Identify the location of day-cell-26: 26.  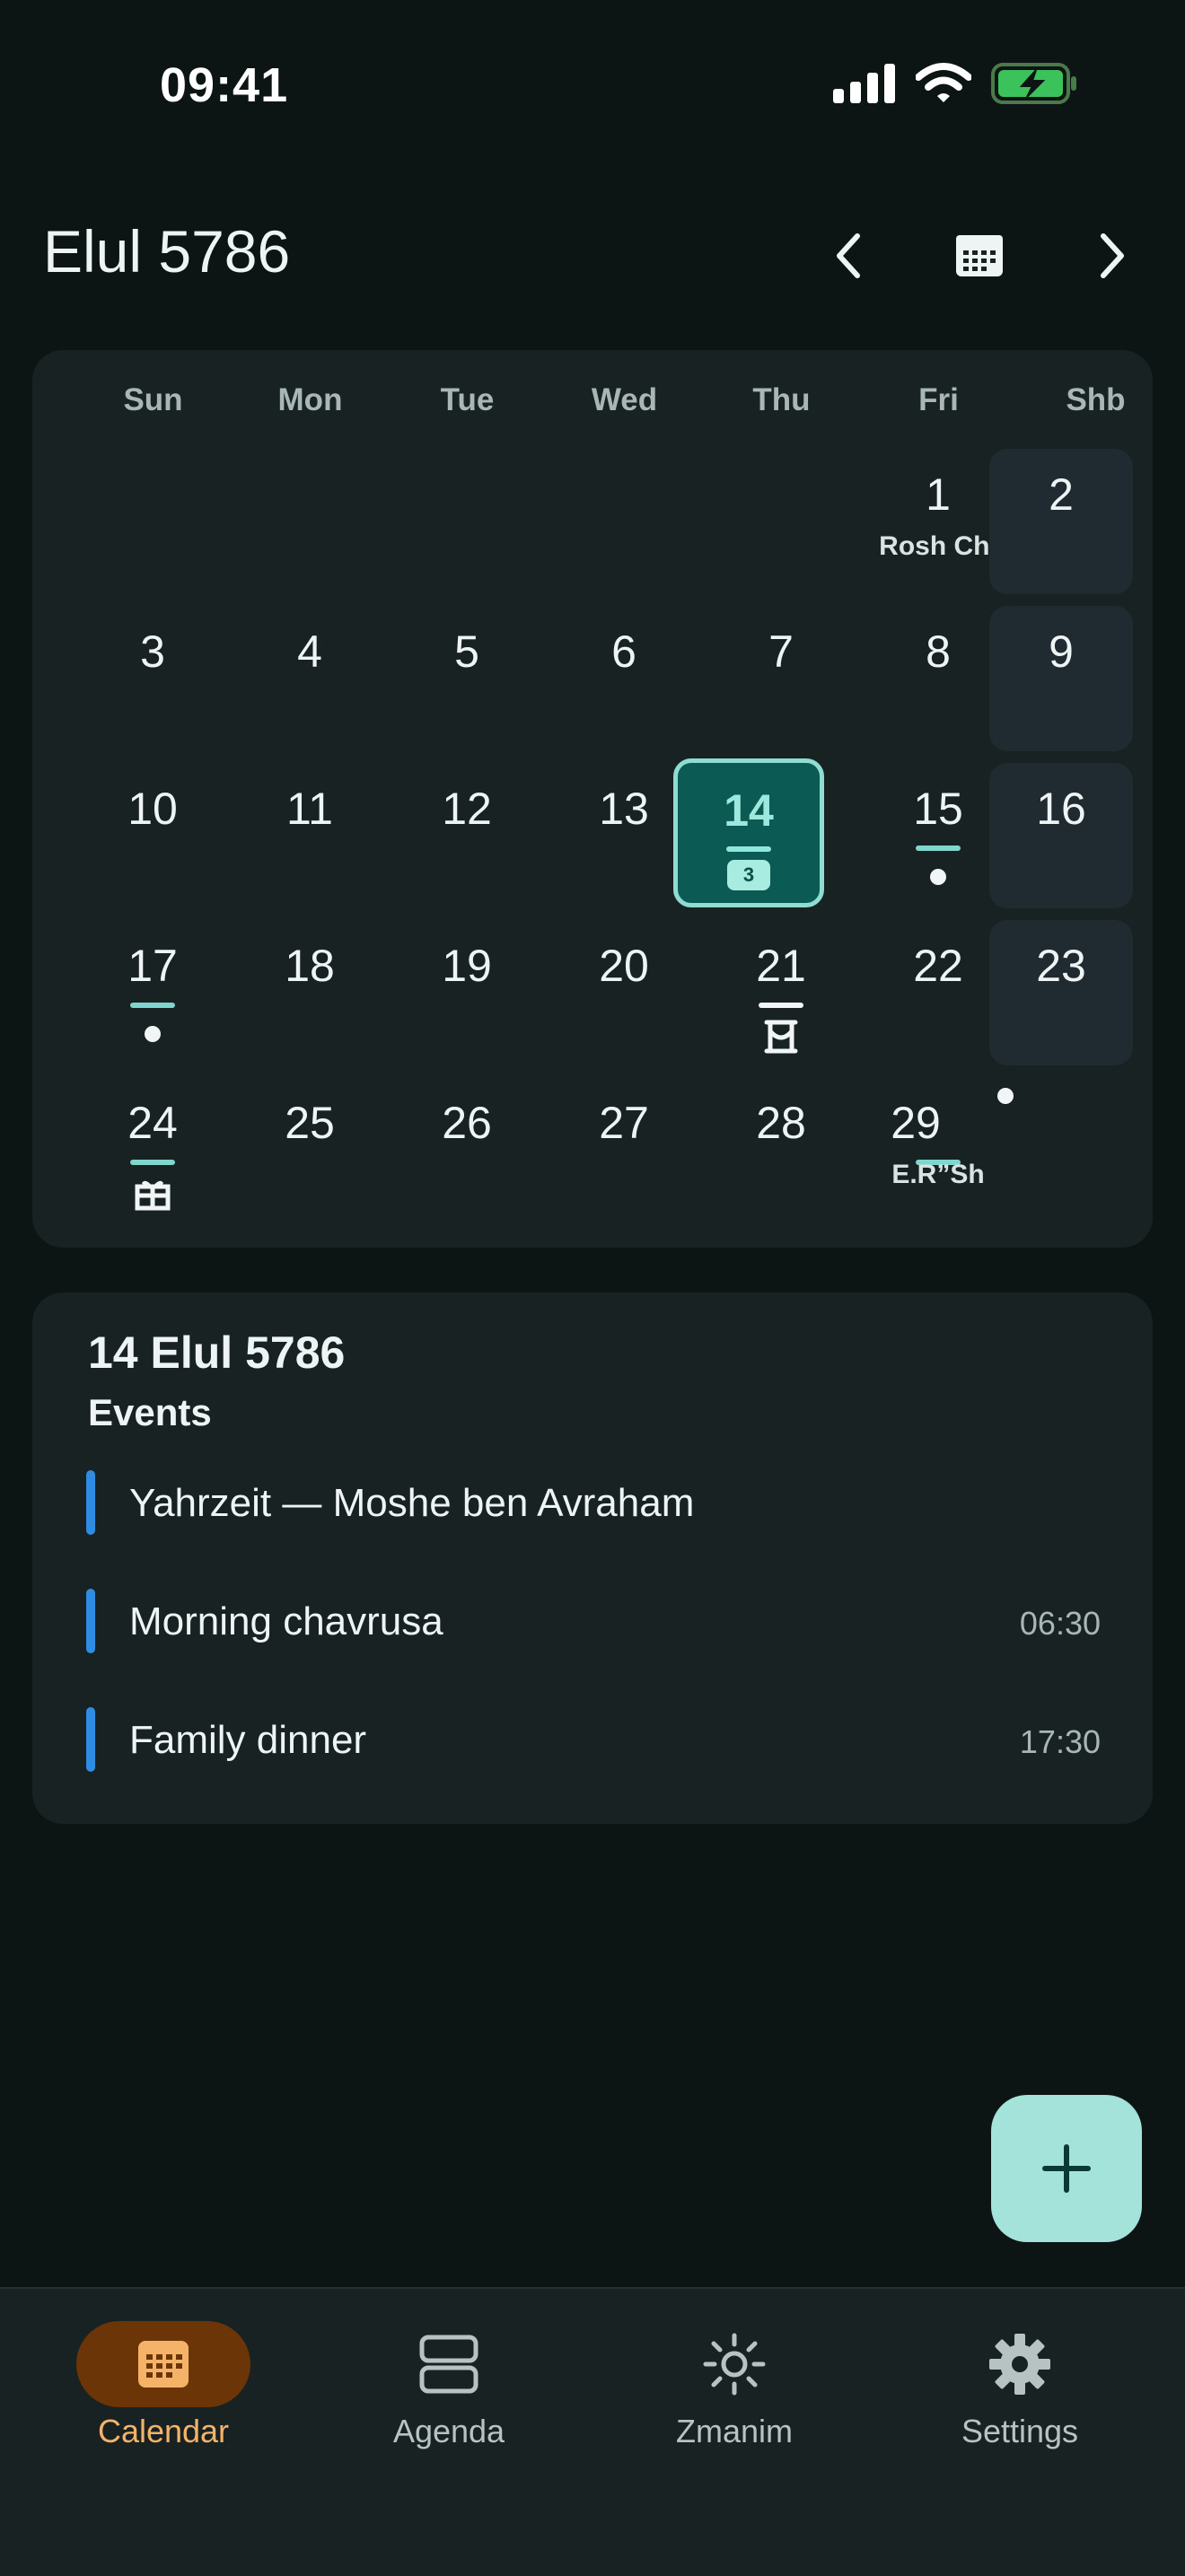
(467, 1149).